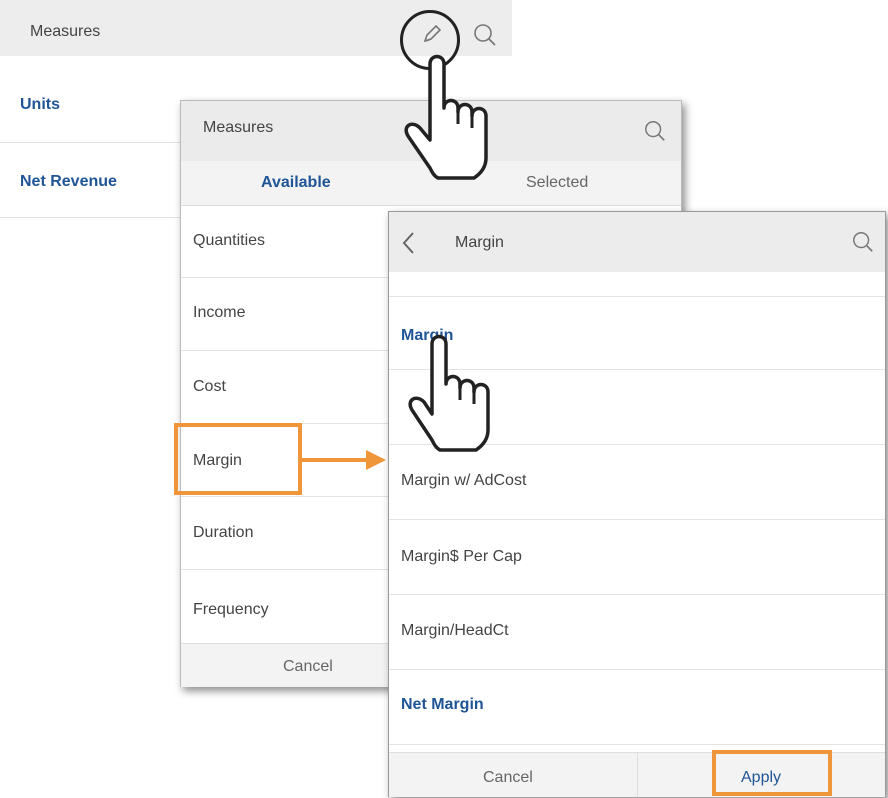 This screenshot has width=888, height=798. Describe the element at coordinates (219, 312) in the screenshot. I see `list-item-label: Income` at that location.